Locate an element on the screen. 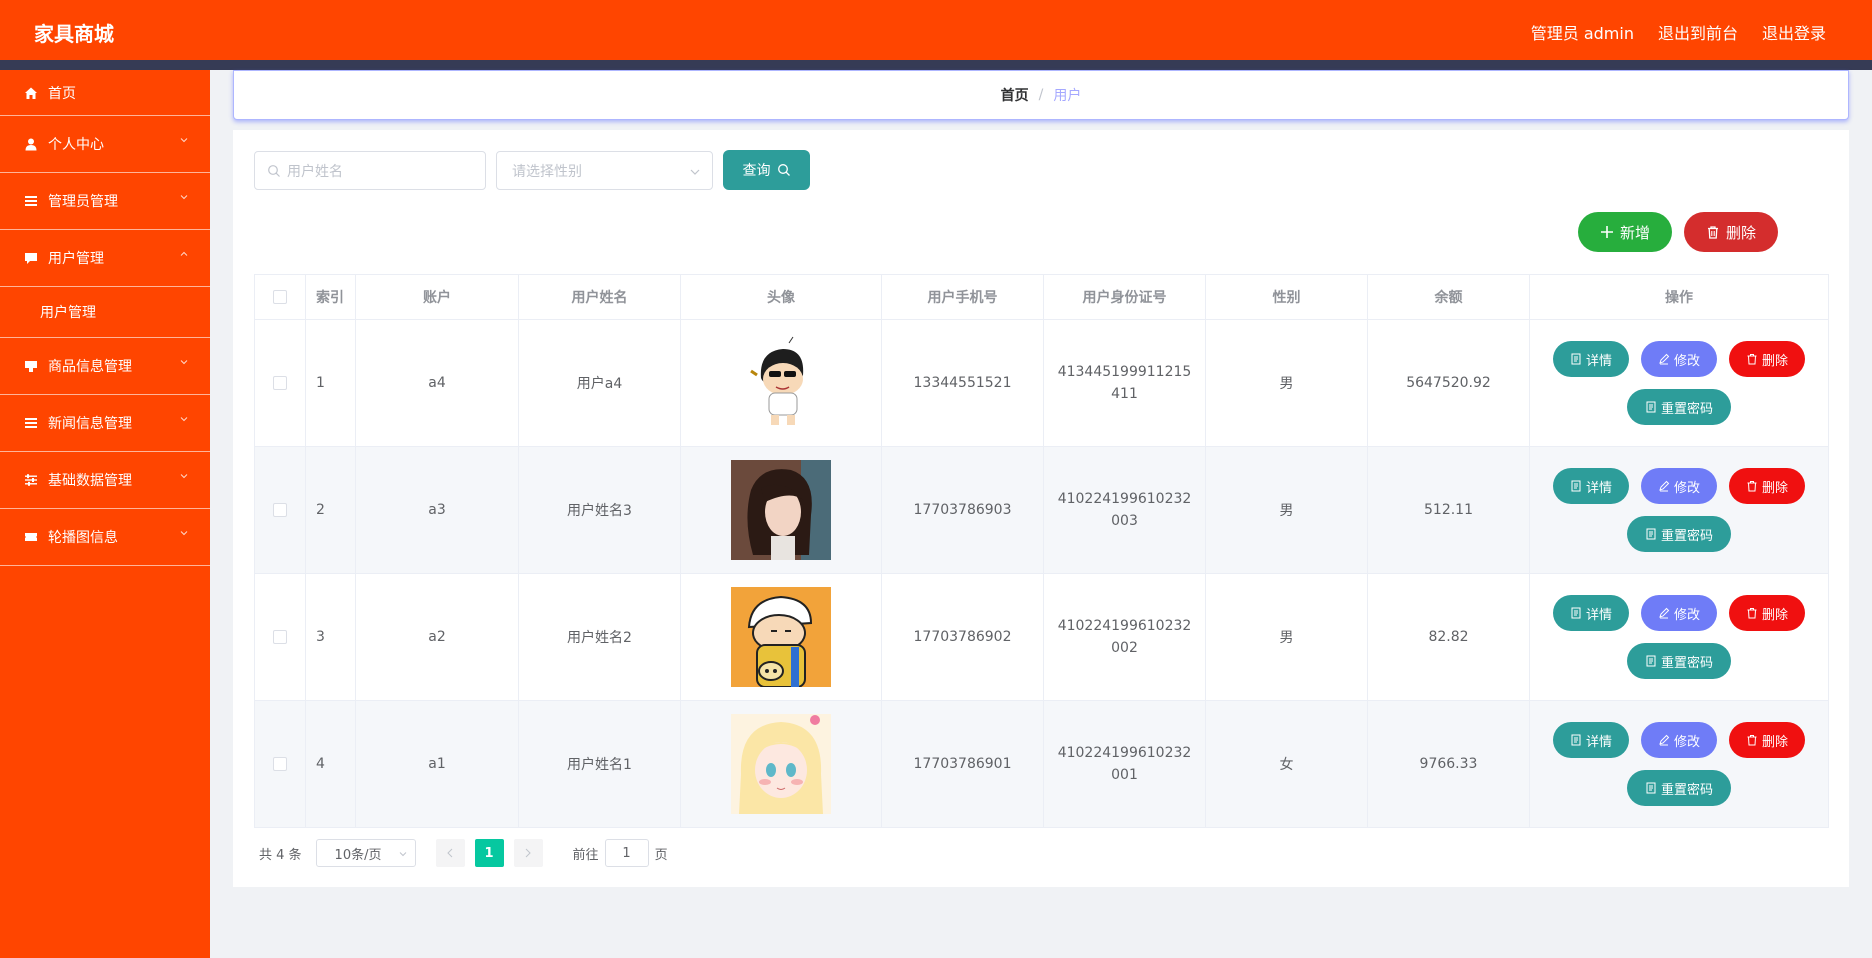  sidebar-item-admin: 管理员管理 is located at coordinates (105, 201).